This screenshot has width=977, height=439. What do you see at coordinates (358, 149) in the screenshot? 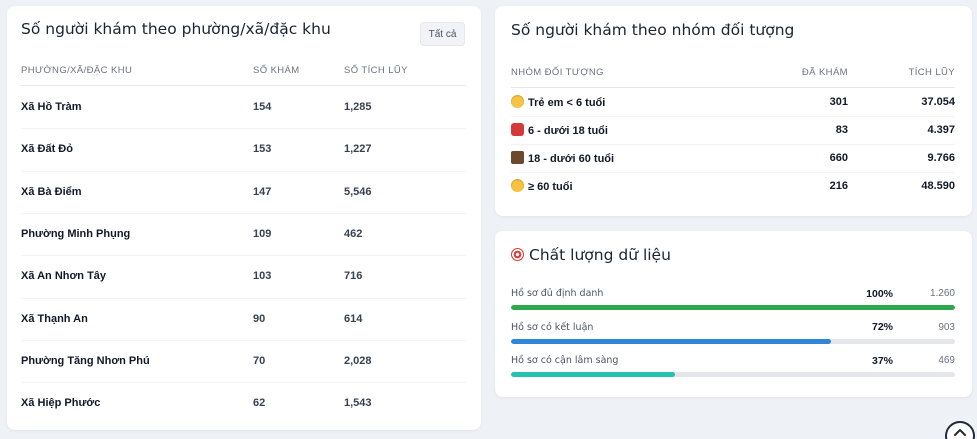
I see `ward-cumulative: 1,227` at bounding box center [358, 149].